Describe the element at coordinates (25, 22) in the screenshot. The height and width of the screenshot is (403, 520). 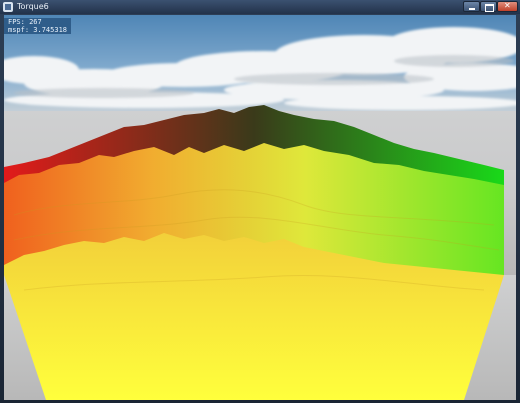
I see `fps-readout: FPS: 267` at that location.